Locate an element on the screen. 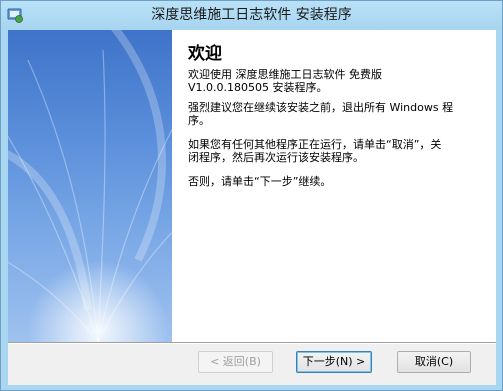  next-button: 下一步(N) > is located at coordinates (334, 362).